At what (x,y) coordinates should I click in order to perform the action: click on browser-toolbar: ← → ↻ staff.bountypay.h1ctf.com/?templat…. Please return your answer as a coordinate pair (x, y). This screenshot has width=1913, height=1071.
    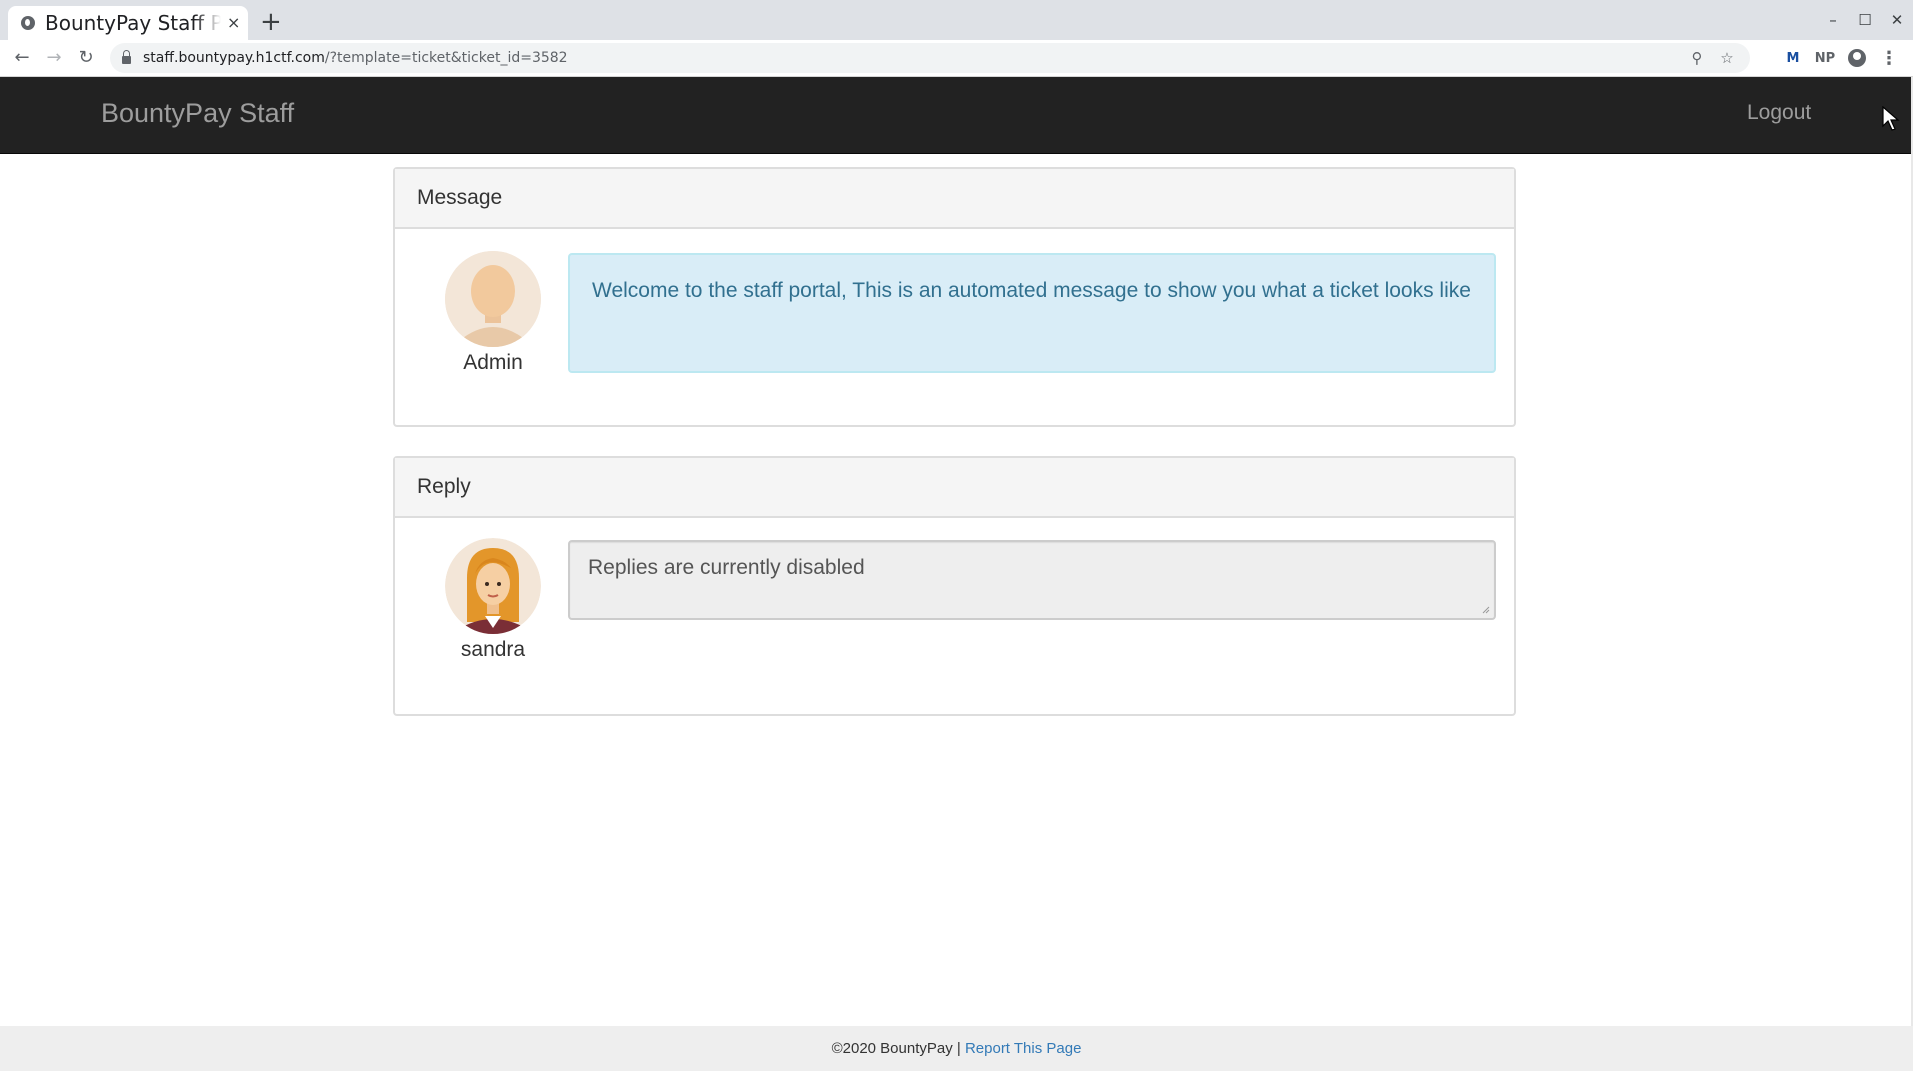
    Looking at the image, I should click on (956, 58).